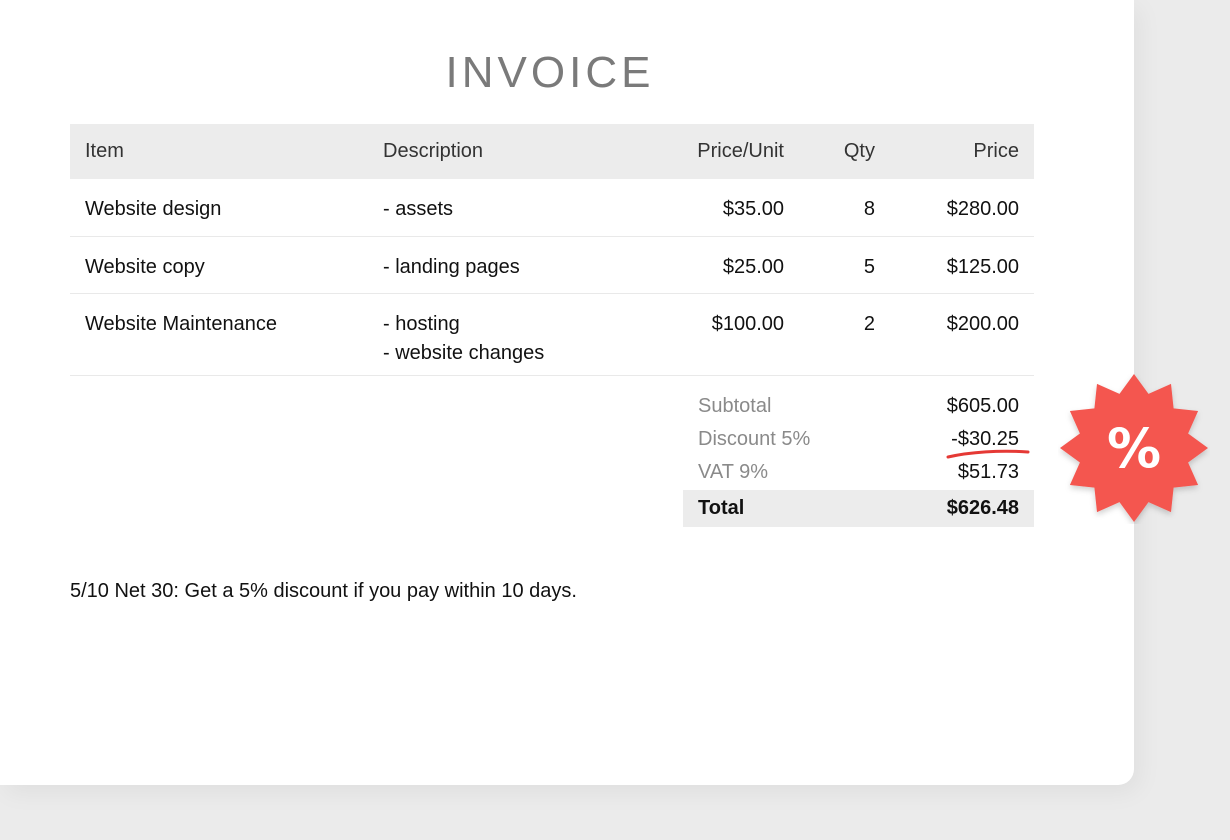  What do you see at coordinates (754, 439) in the screenshot?
I see `discount-label: Discount 5%` at bounding box center [754, 439].